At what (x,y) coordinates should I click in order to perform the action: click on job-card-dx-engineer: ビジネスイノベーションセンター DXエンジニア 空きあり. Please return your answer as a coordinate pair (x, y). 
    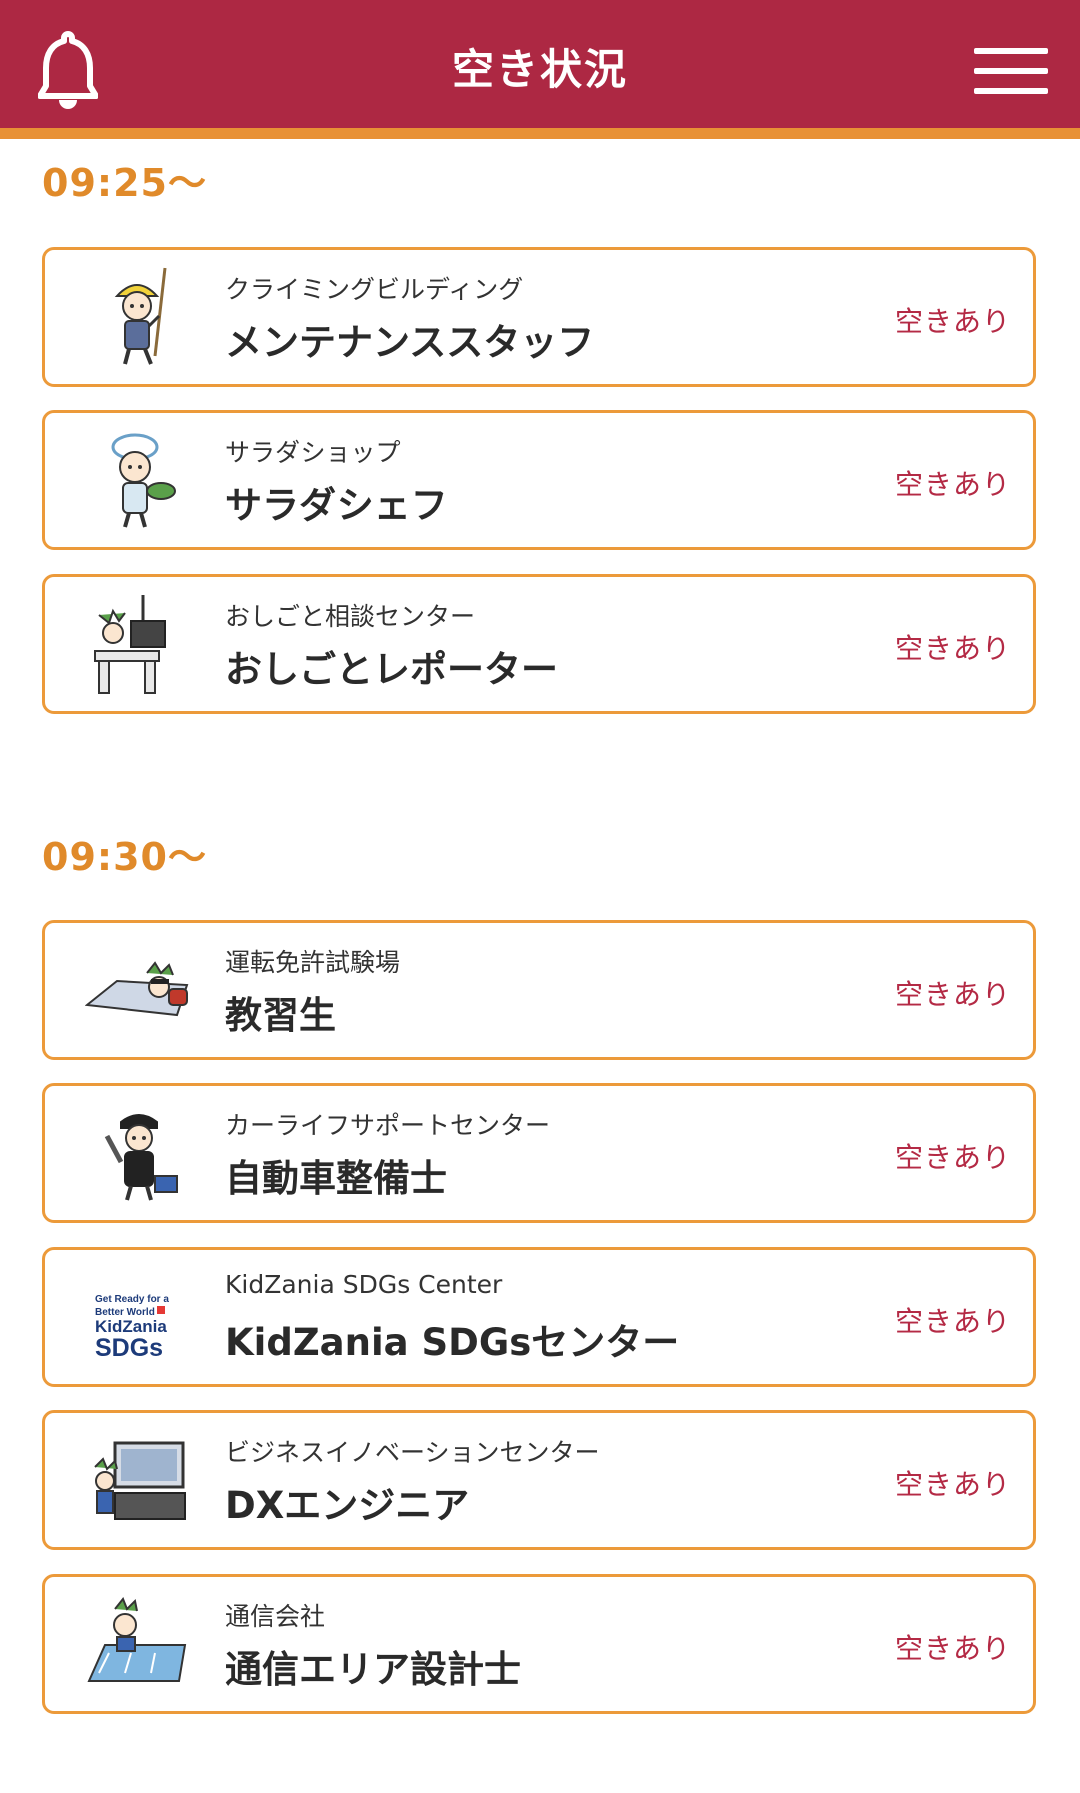
    Looking at the image, I should click on (539, 1480).